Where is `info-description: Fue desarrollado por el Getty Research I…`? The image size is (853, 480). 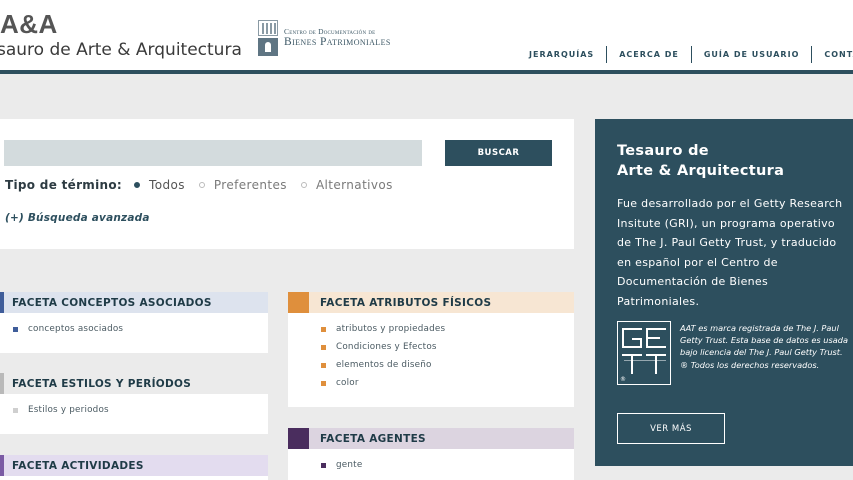 info-description: Fue desarrollado por el Getty Research I… is located at coordinates (730, 252).